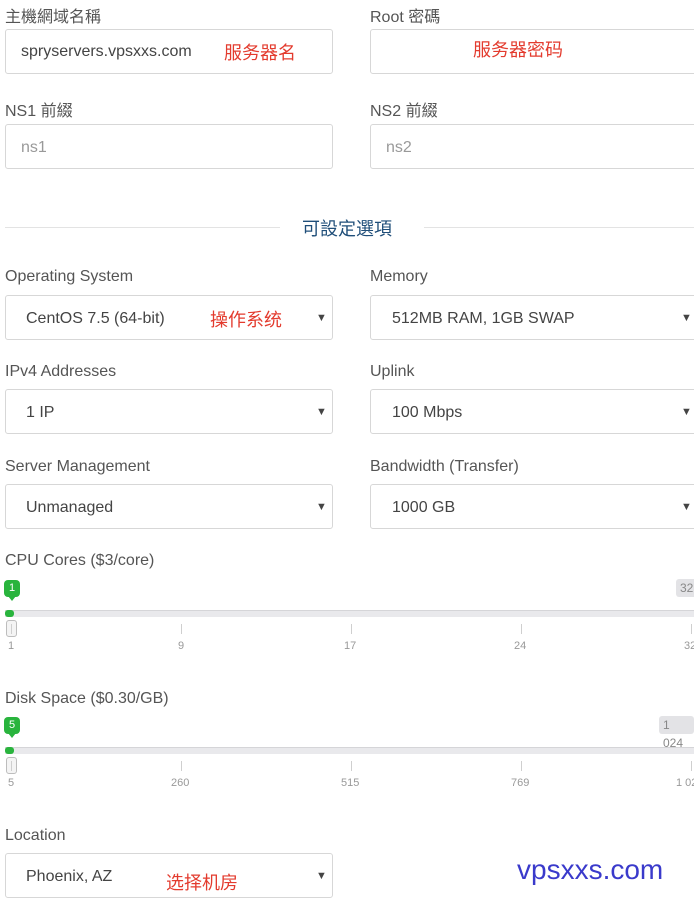  Describe the element at coordinates (35, 835) in the screenshot. I see `location-label: Location` at that location.